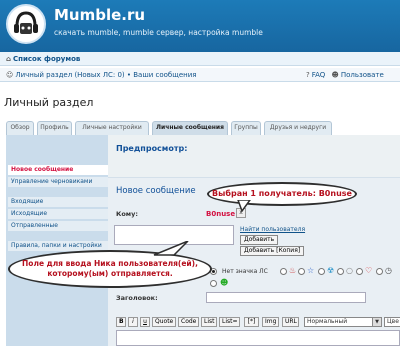  What do you see at coordinates (58, 226) in the screenshot?
I see `sidebar-item-sent: Отправленные` at bounding box center [58, 226].